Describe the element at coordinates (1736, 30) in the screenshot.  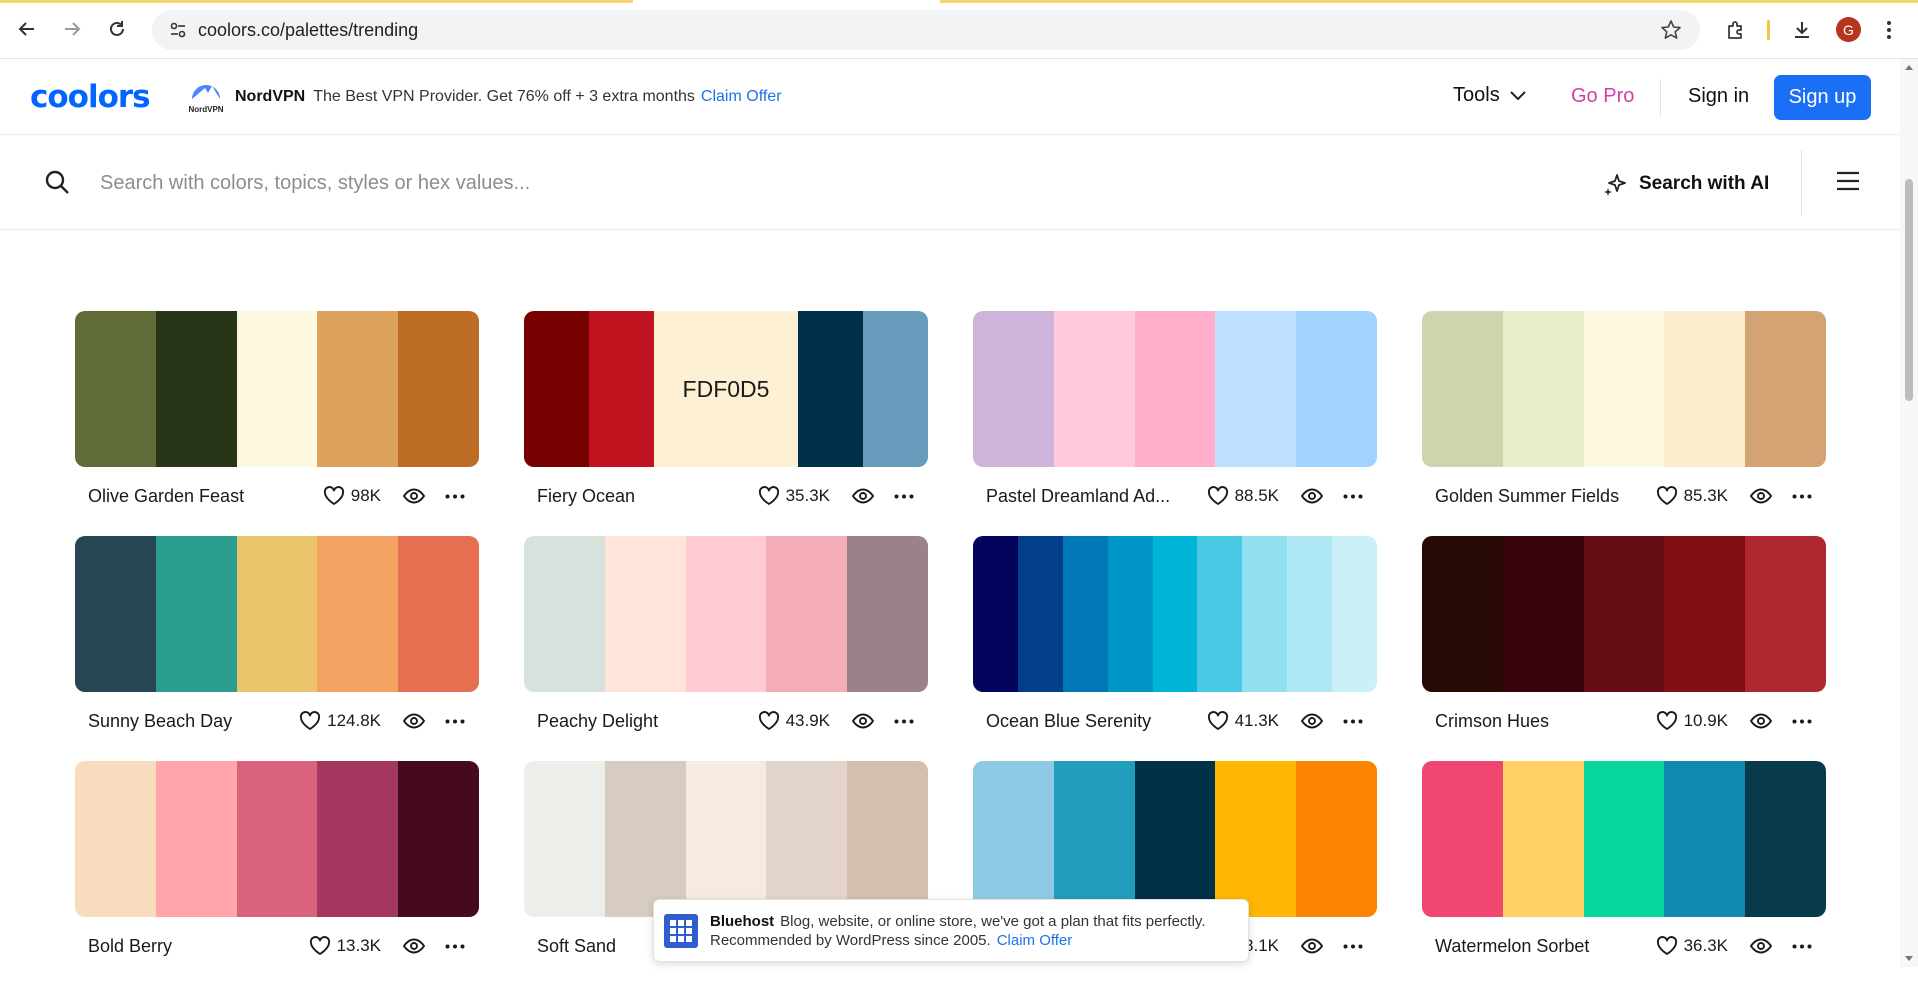
I see `extensions-button` at that location.